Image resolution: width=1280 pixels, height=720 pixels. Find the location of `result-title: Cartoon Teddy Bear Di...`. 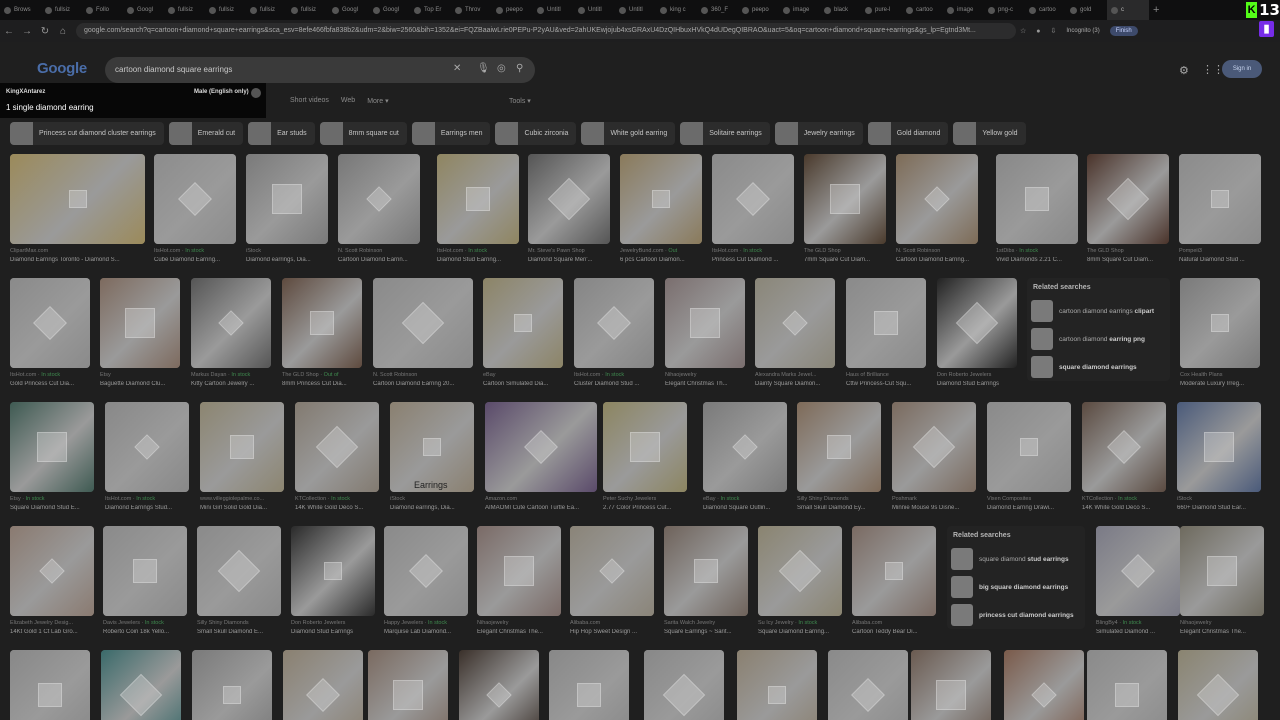

result-title: Cartoon Teddy Bear Di... is located at coordinates (894, 632).